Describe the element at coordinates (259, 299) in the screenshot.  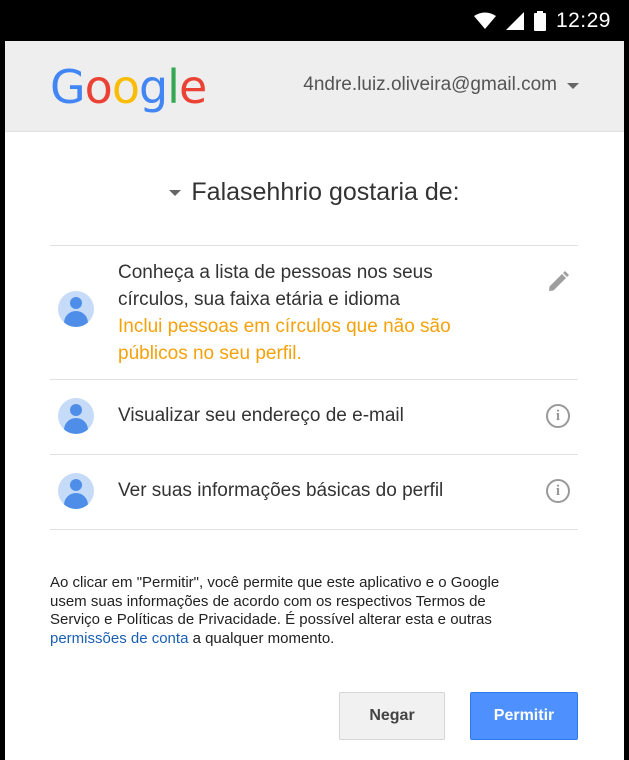
I see `permission-line: círculos, sua faixa etária e idioma` at that location.